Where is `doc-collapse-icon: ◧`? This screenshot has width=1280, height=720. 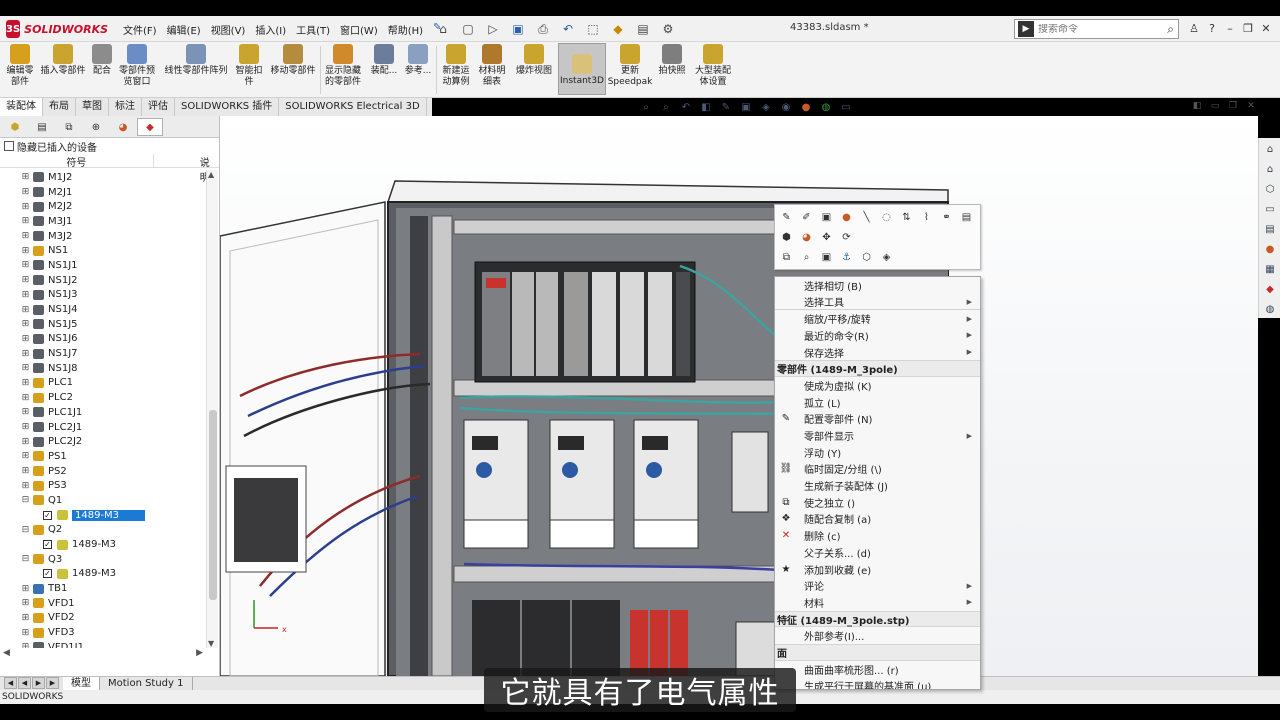 doc-collapse-icon: ◧ is located at coordinates (1197, 106).